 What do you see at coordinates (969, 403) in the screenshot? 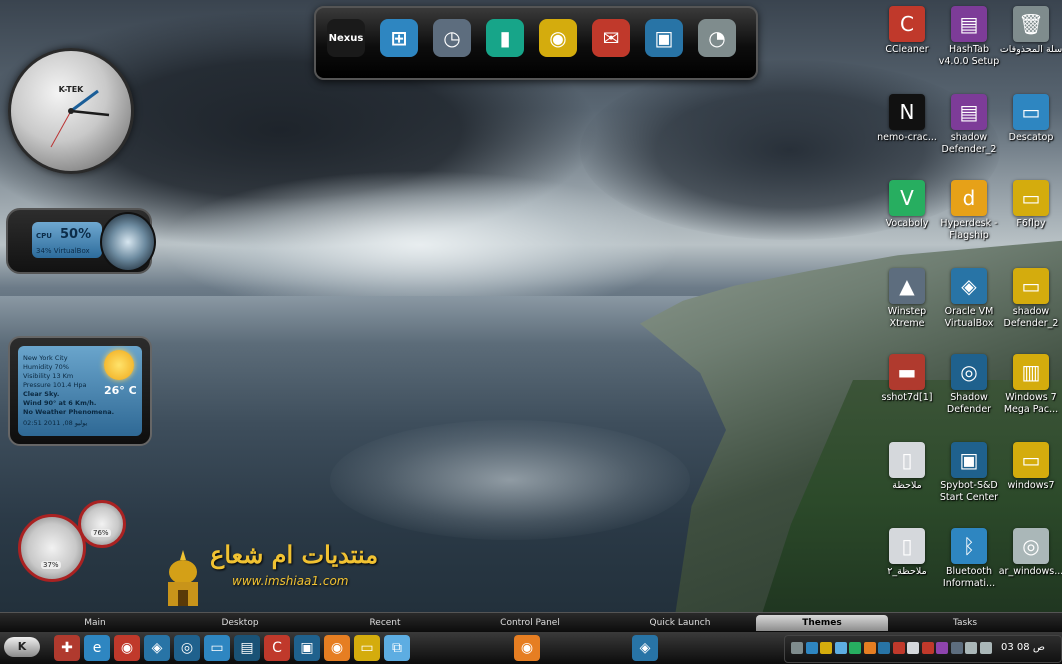
I see `desktop-icon-label: Shadow Defender` at bounding box center [969, 403].